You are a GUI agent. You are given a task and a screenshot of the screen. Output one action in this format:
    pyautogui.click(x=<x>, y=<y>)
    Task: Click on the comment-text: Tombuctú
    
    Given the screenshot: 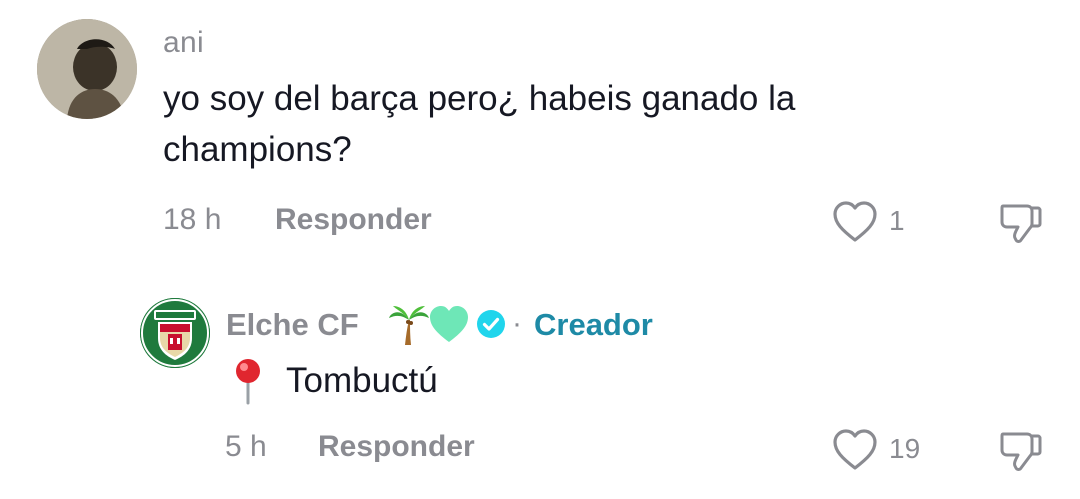 What is the action you would take?
    pyautogui.click(x=362, y=380)
    